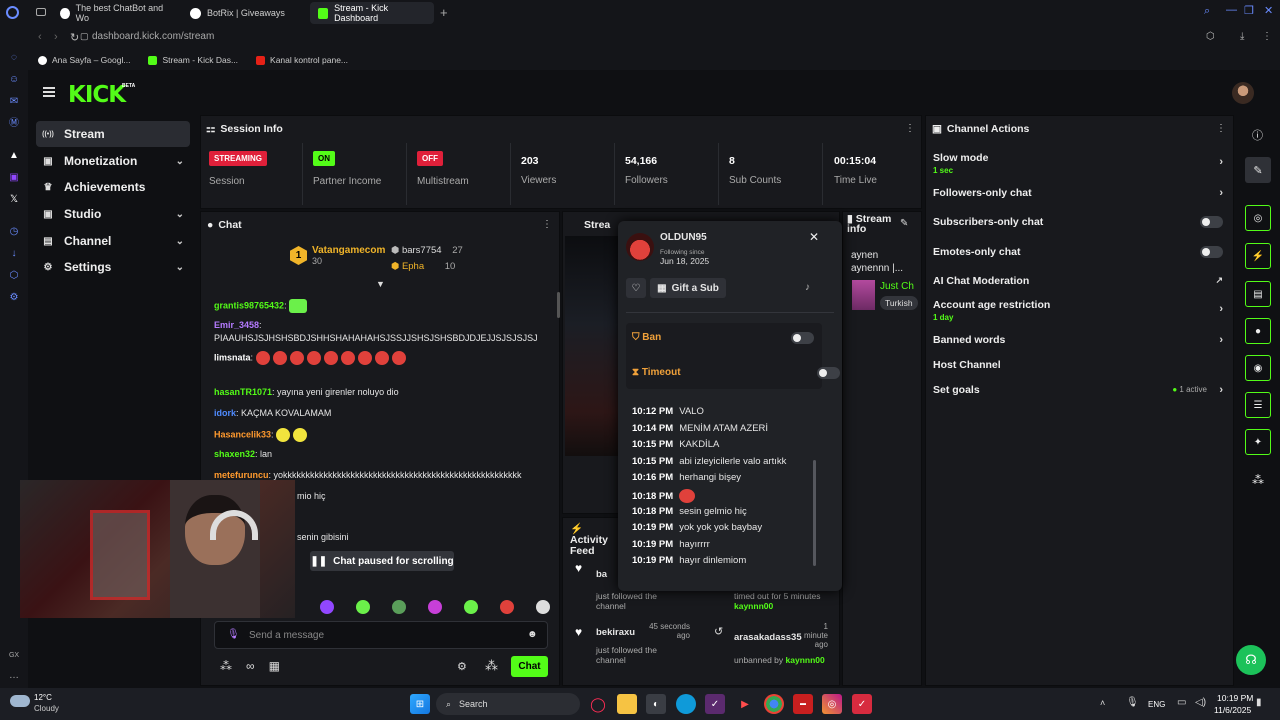  Describe the element at coordinates (1081, 252) in the screenshot. I see `action-emotes-only: Emotes-only chat` at that location.